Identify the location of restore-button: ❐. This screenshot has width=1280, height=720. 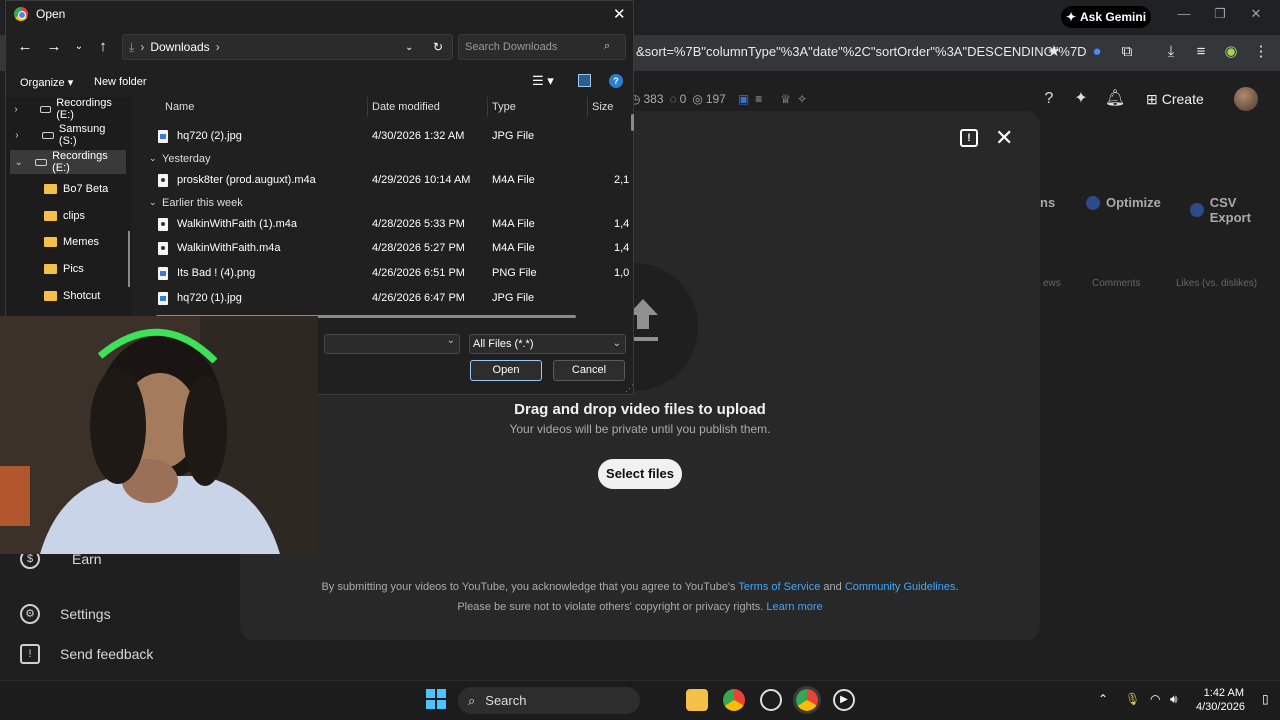
(1220, 14).